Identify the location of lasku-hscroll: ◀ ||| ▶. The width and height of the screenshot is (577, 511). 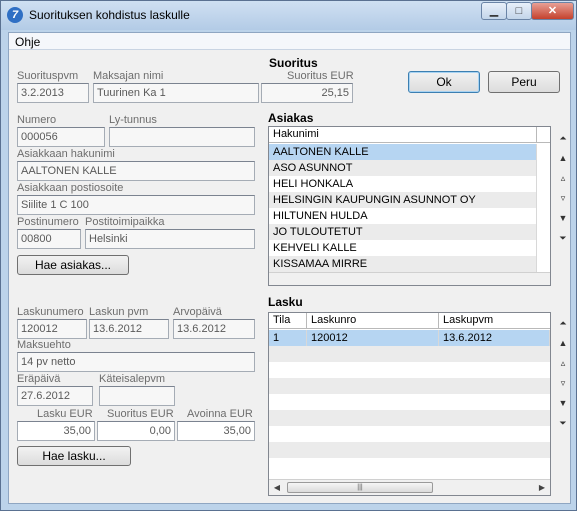
(409, 487).